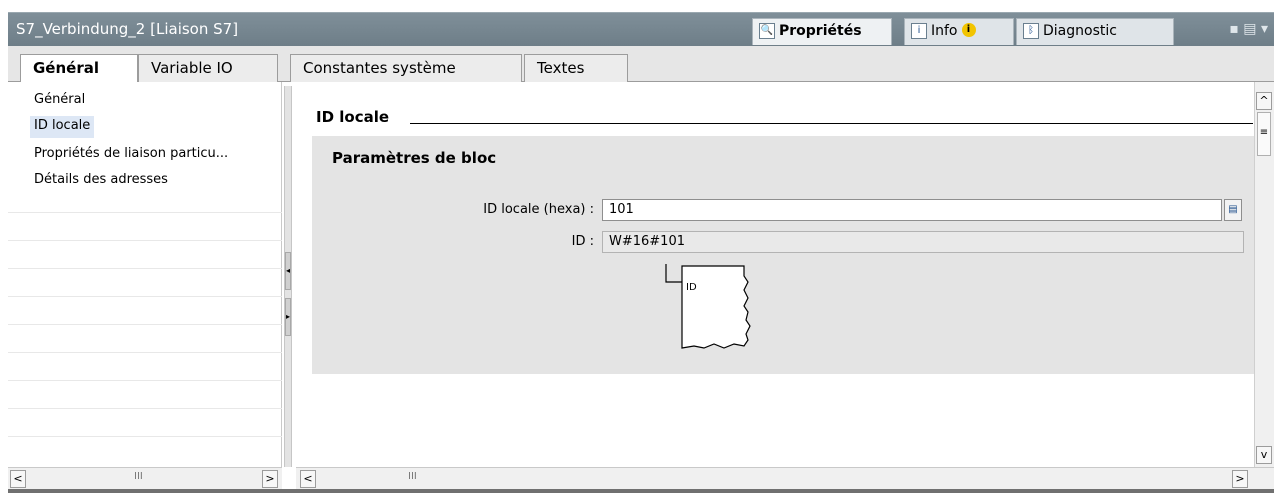 The image size is (1281, 499). Describe the element at coordinates (538, 209) in the screenshot. I see `id-locale-hexa-label: ID locale (hexa) :` at that location.